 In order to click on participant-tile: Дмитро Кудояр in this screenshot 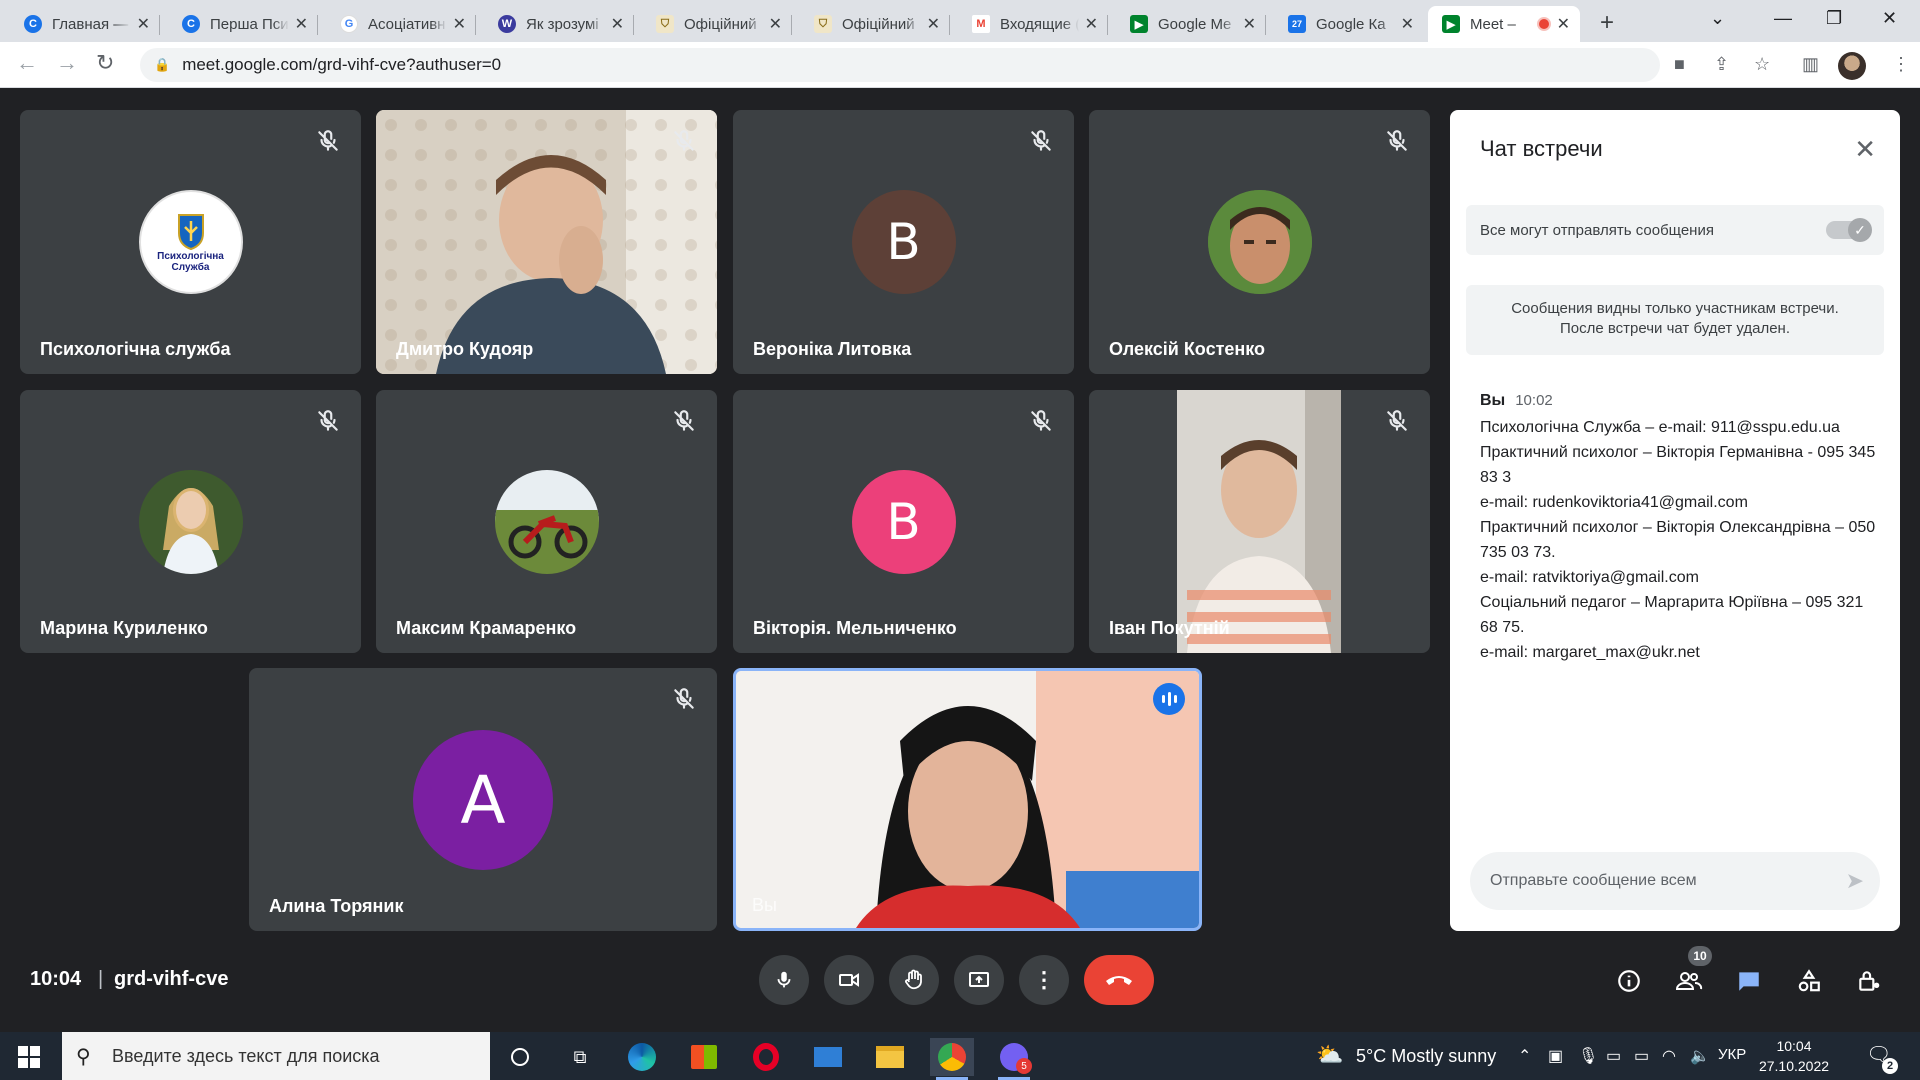, I will do `click(546, 242)`.